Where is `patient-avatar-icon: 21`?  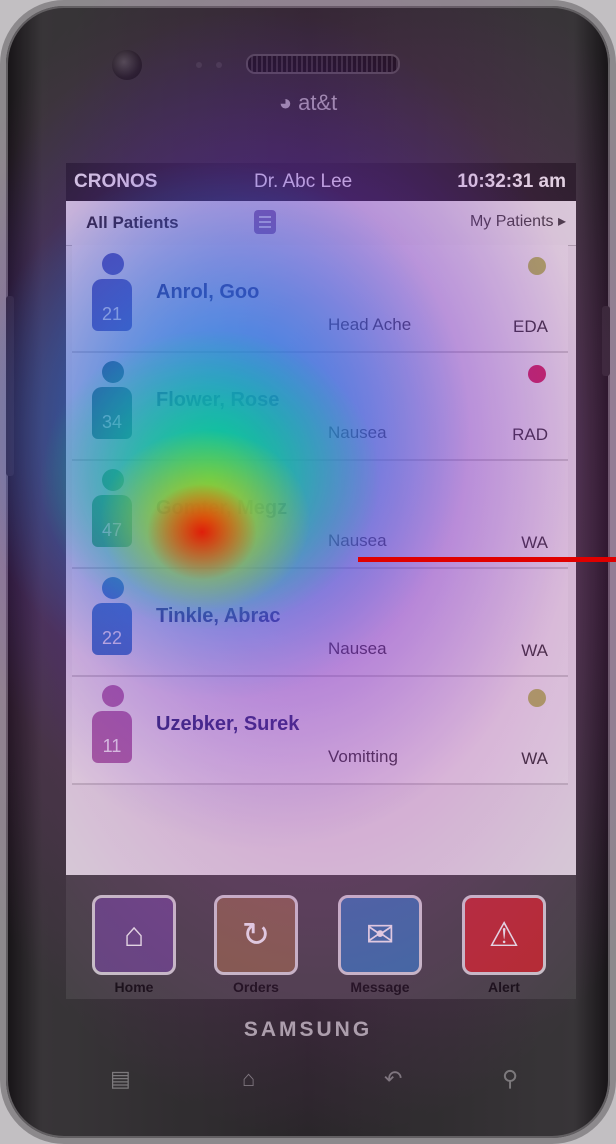
patient-avatar-icon: 21 is located at coordinates (112, 298).